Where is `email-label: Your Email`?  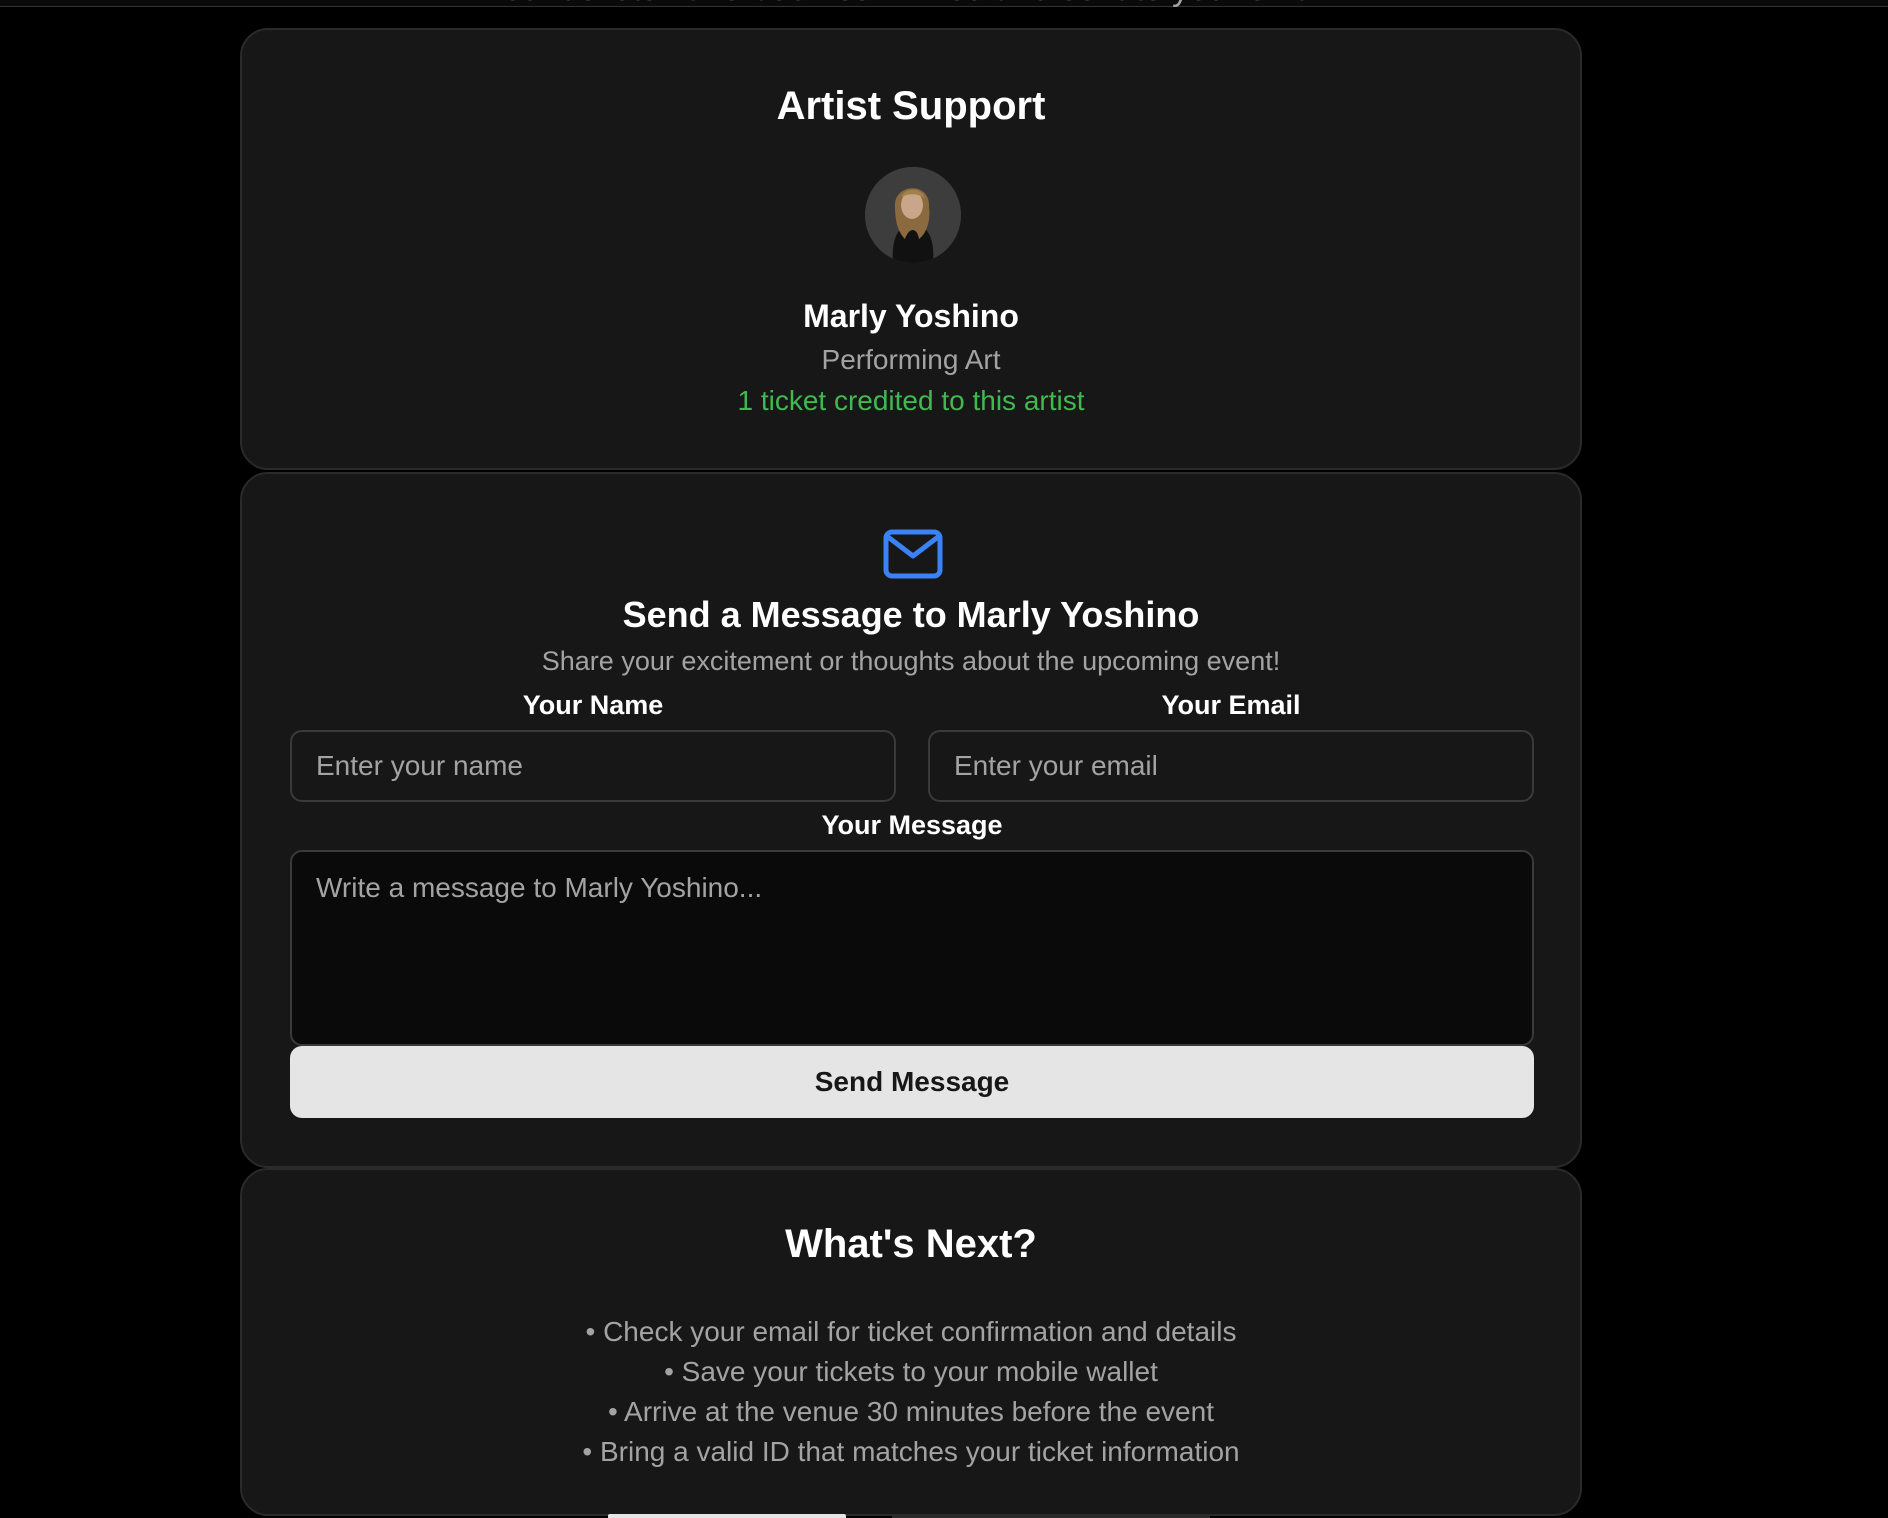 email-label: Your Email is located at coordinates (1231, 705).